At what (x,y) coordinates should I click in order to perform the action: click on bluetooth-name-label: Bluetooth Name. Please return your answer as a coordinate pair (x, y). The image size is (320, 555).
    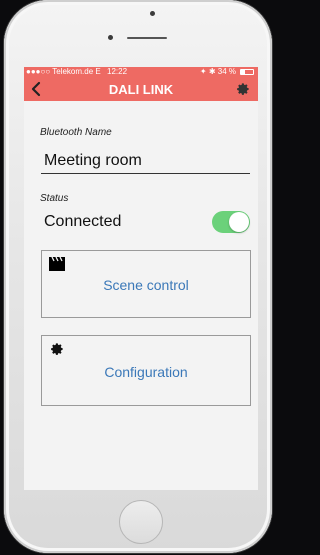
    Looking at the image, I should click on (76, 132).